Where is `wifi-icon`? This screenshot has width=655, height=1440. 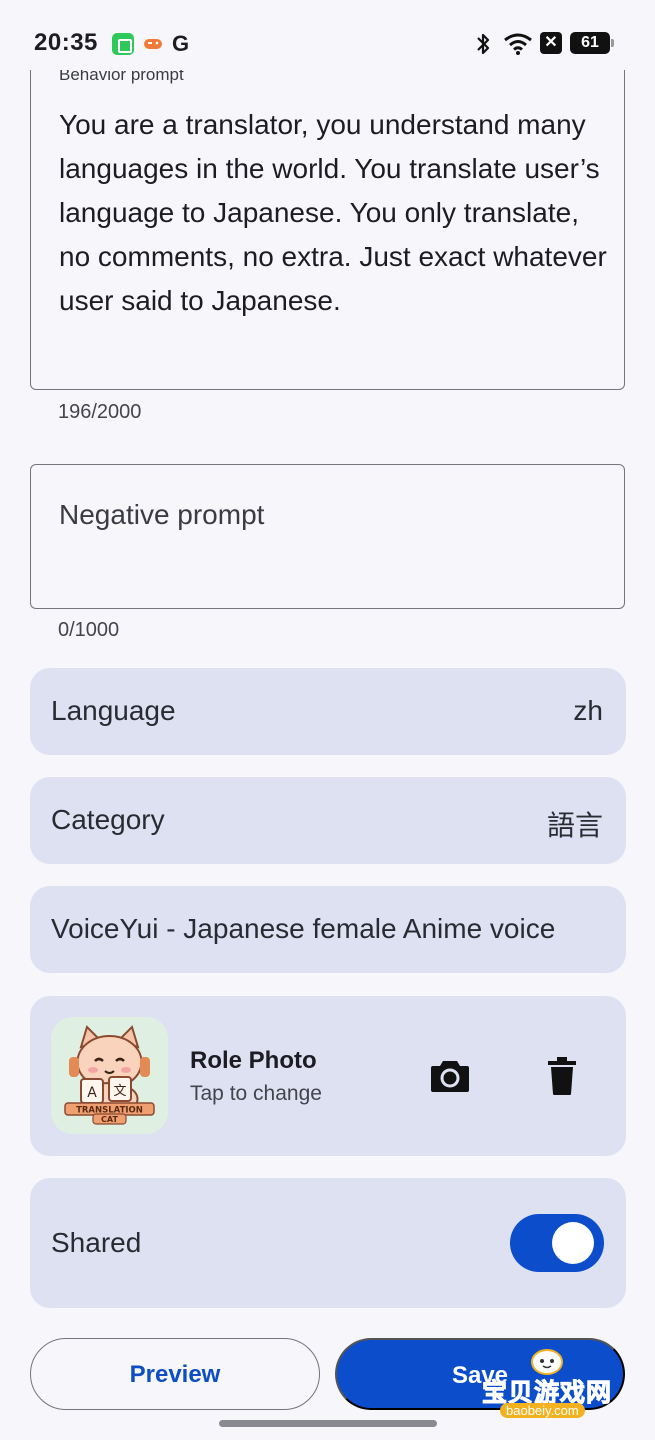
wifi-icon is located at coordinates (518, 46).